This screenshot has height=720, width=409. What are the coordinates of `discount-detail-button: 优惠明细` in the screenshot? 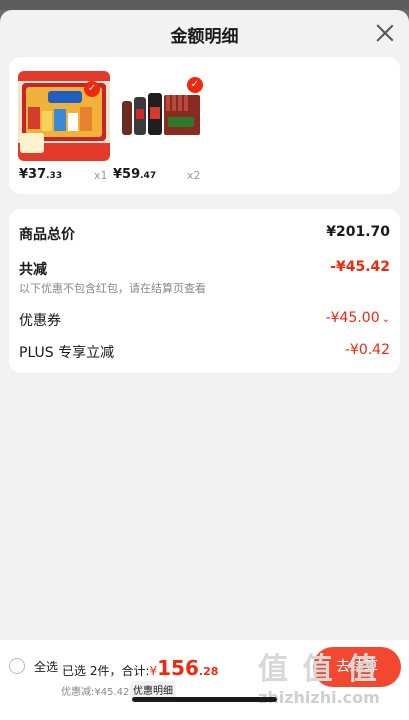 It's located at (153, 689).